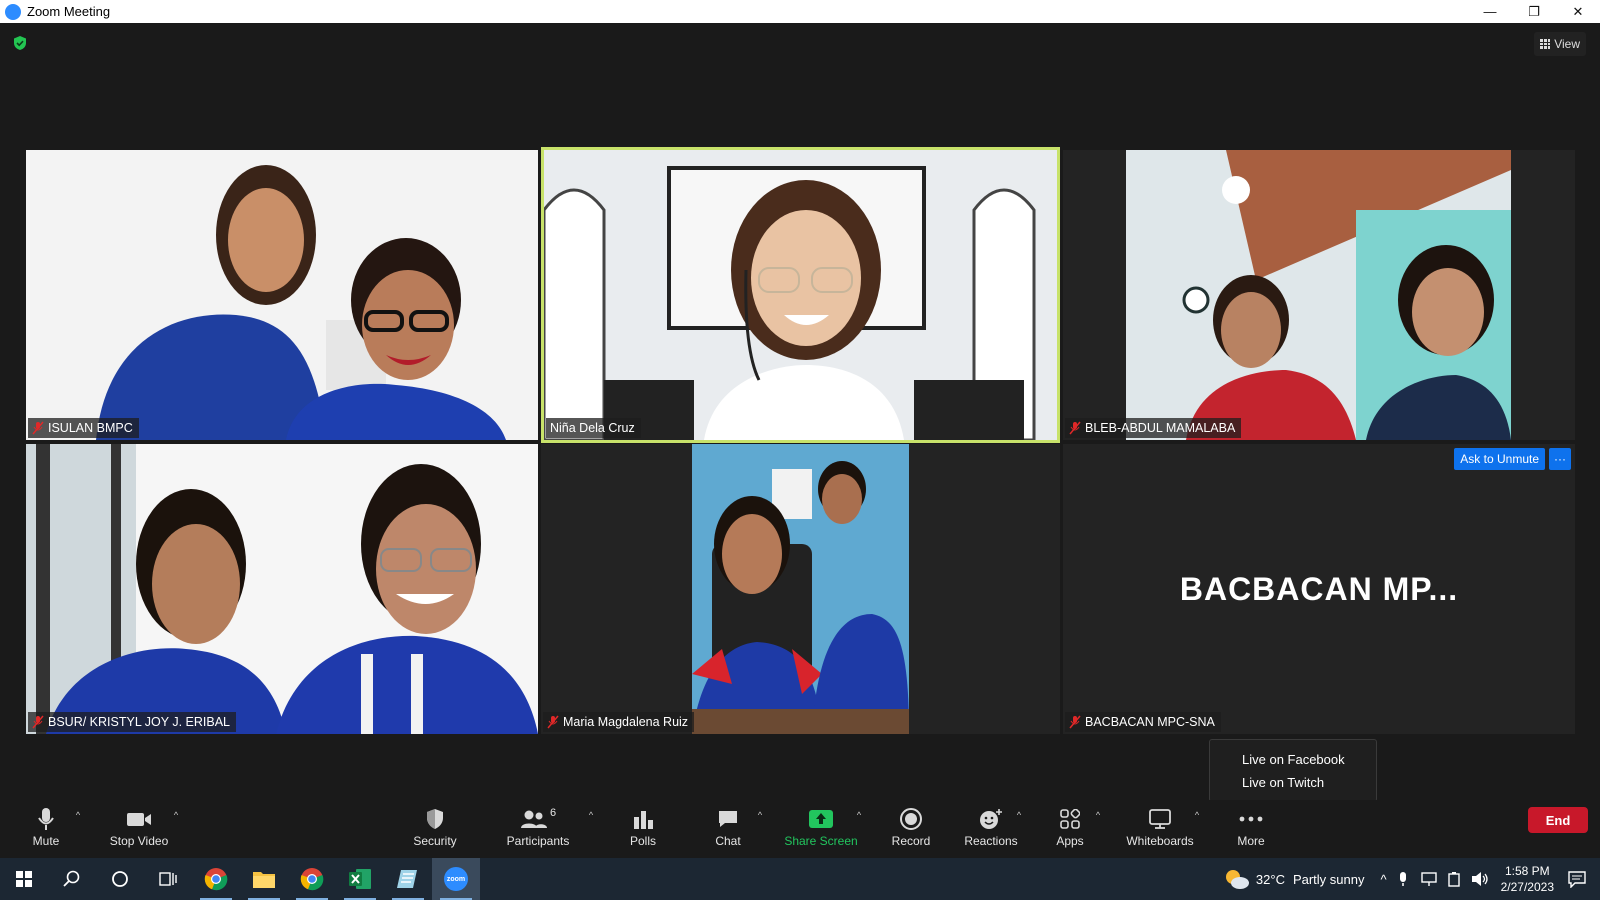 Image resolution: width=1600 pixels, height=900 pixels. Describe the element at coordinates (139, 819) in the screenshot. I see `video-camera-icon` at that location.